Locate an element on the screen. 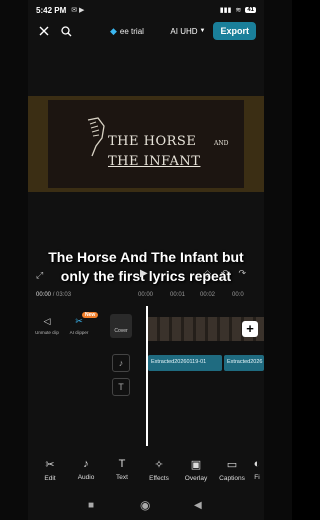  back-icon: ◀ is located at coordinates (198, 505).